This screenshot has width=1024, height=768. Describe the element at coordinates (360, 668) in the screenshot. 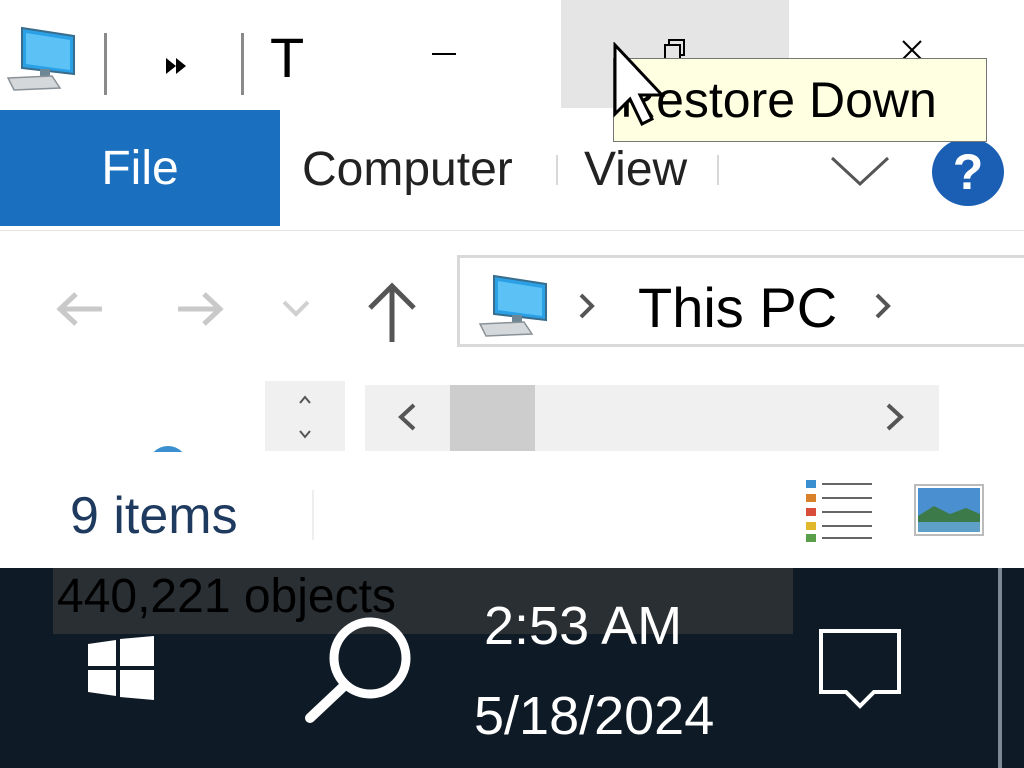

I see `search-icon` at that location.